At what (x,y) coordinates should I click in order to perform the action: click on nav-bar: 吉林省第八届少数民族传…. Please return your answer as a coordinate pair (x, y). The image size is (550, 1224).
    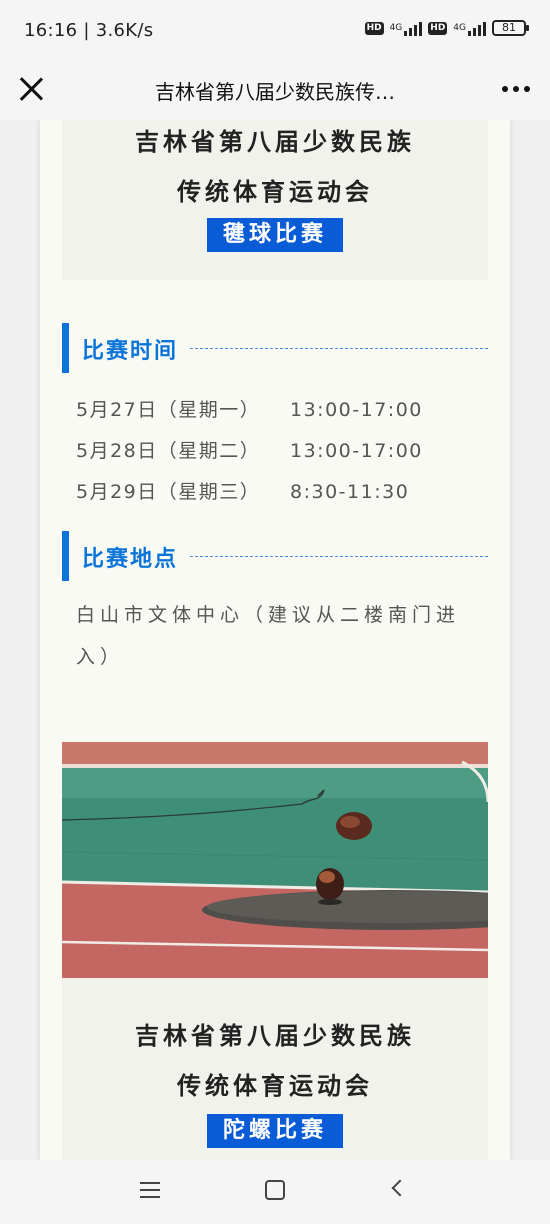
    Looking at the image, I should click on (275, 89).